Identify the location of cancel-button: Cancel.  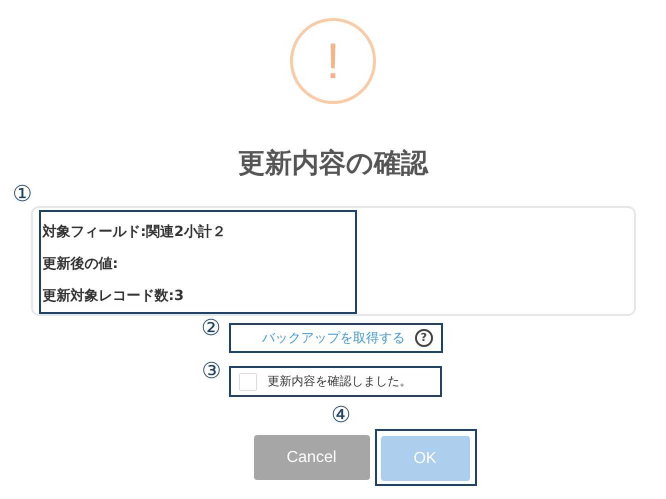
(312, 457).